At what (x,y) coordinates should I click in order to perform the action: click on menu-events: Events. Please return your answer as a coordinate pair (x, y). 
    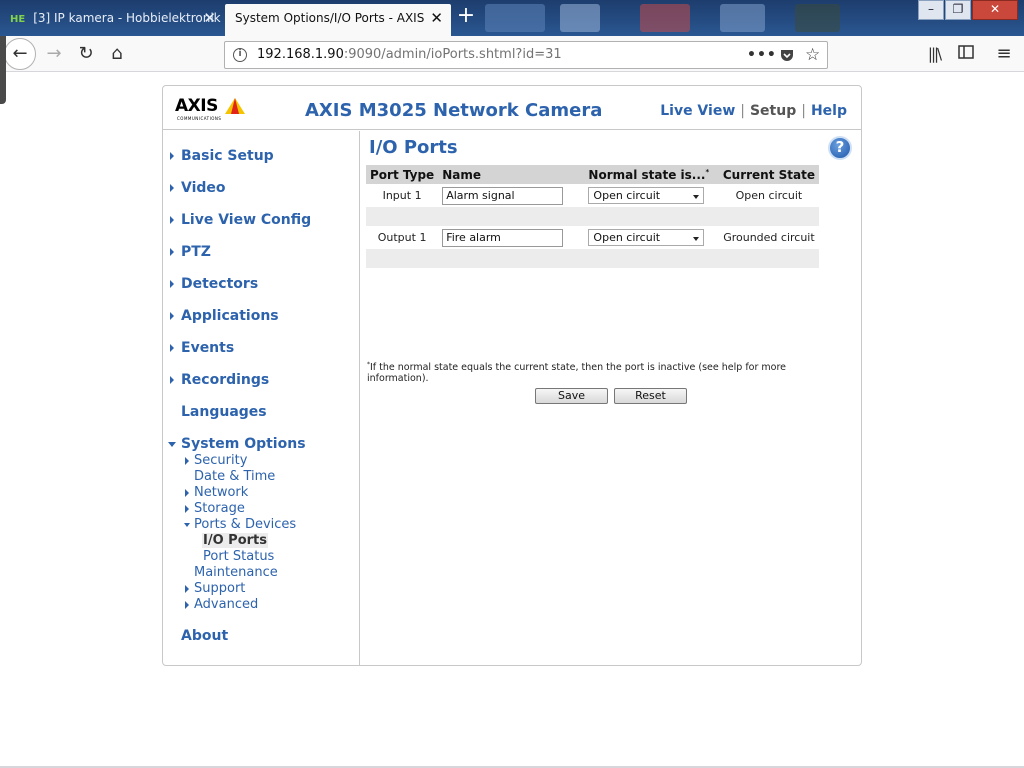
    Looking at the image, I should click on (202, 348).